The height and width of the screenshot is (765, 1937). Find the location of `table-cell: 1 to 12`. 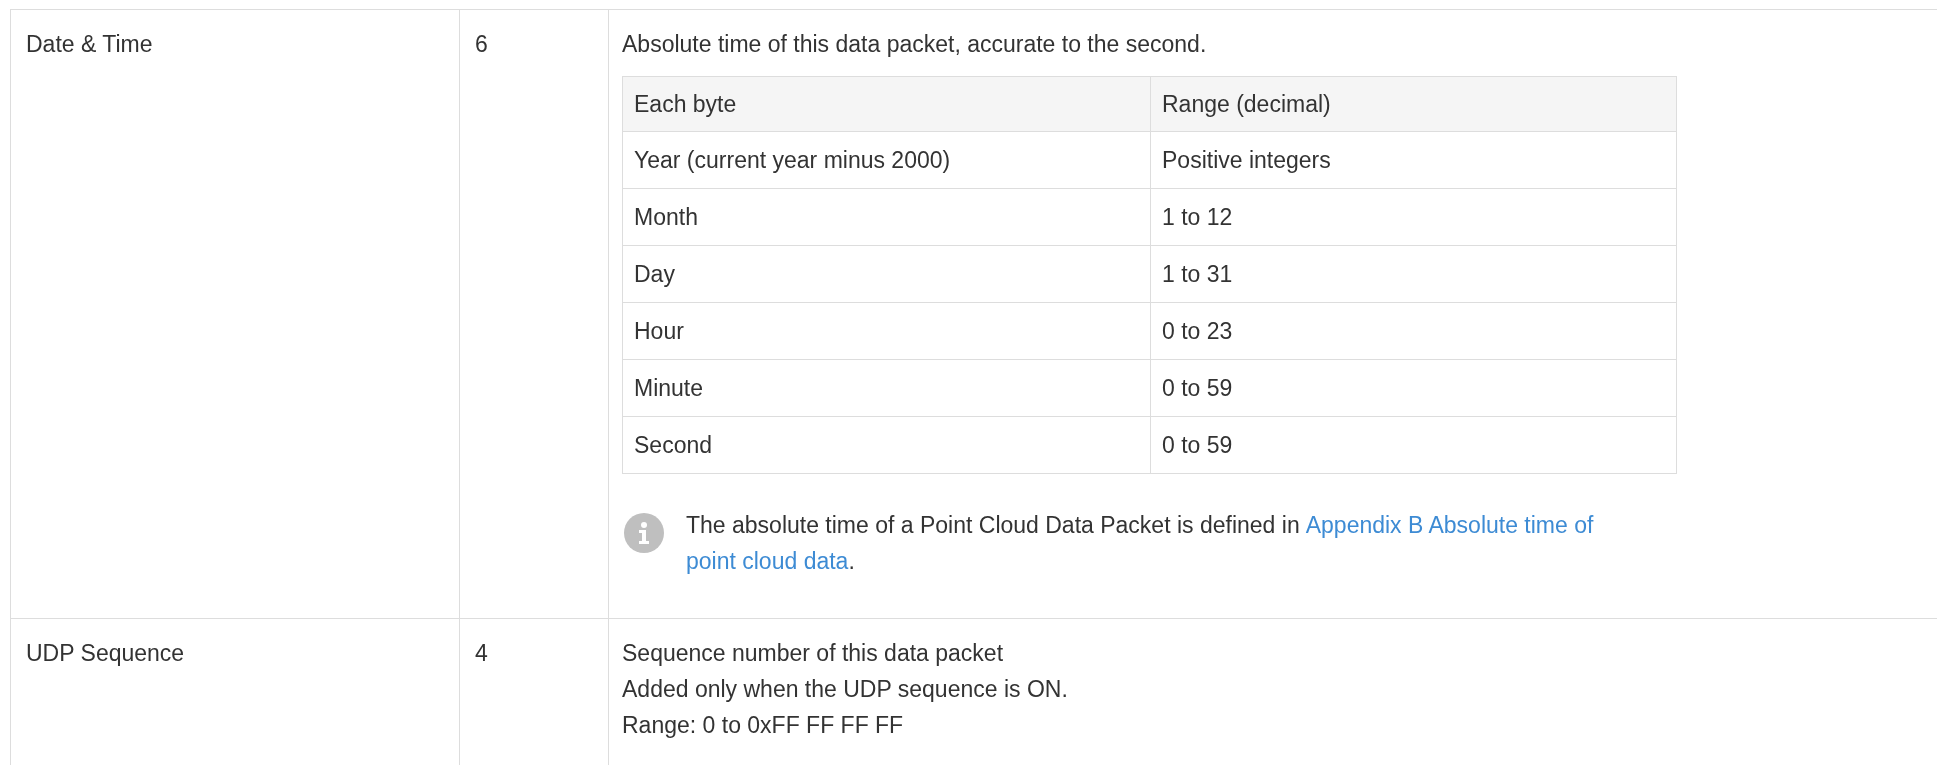

table-cell: 1 to 12 is located at coordinates (1414, 217).